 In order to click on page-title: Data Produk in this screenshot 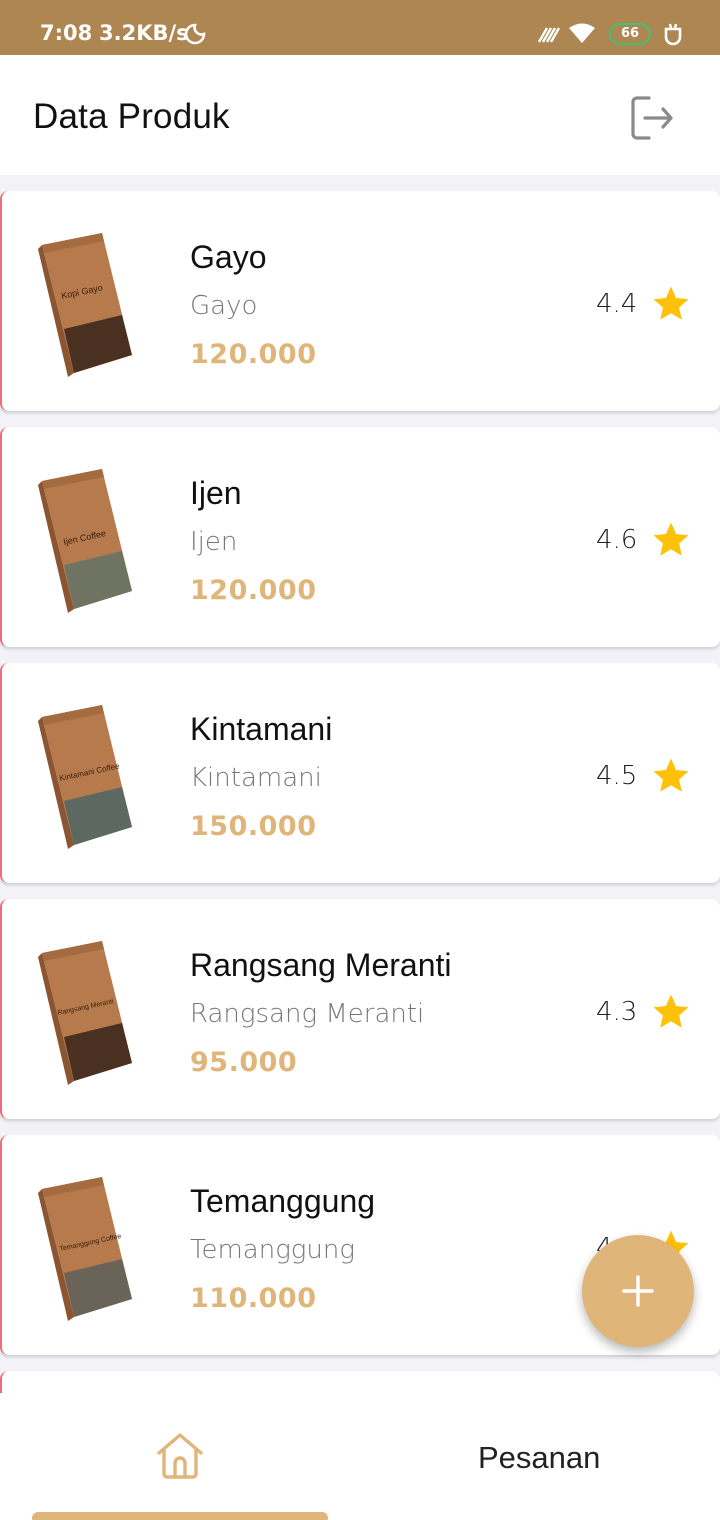, I will do `click(131, 116)`.